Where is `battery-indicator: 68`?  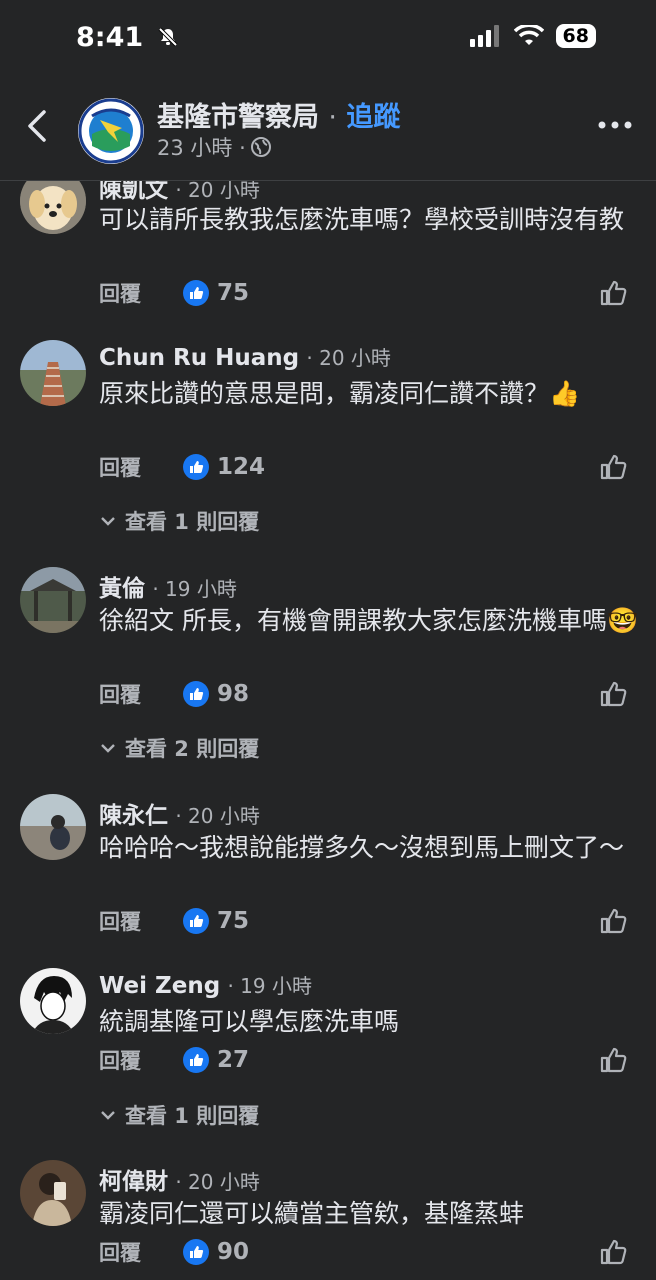 battery-indicator: 68 is located at coordinates (575, 36).